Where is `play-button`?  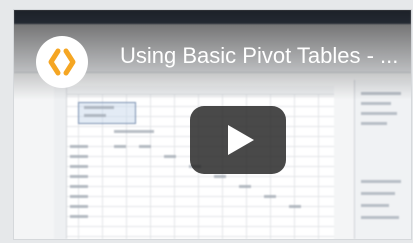
play-button is located at coordinates (238, 140).